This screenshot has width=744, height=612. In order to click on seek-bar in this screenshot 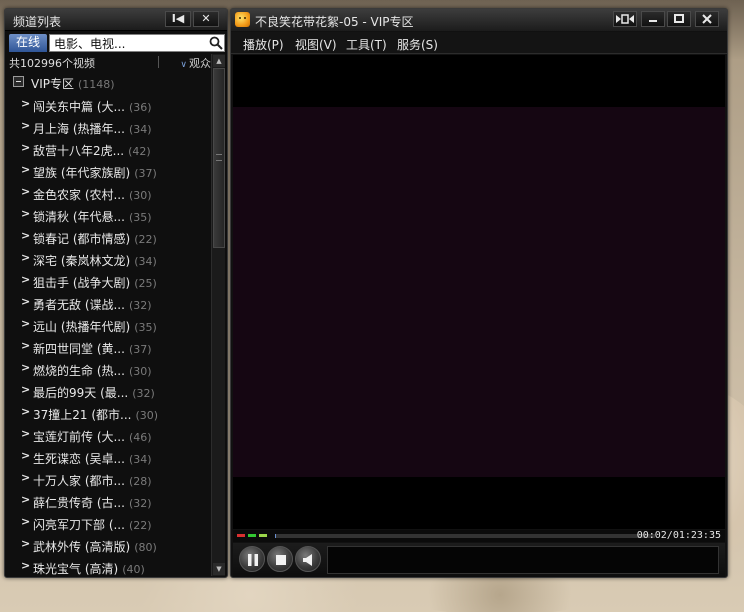, I will do `click(465, 536)`.